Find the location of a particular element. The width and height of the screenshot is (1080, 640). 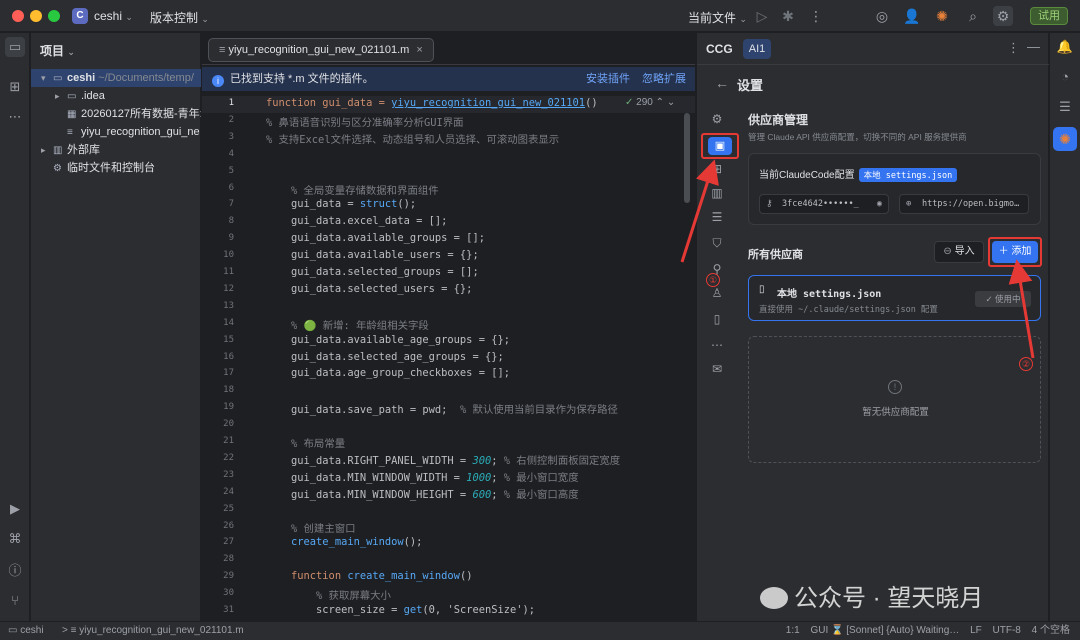

terminal-icon: ⌘ is located at coordinates (15, 539).